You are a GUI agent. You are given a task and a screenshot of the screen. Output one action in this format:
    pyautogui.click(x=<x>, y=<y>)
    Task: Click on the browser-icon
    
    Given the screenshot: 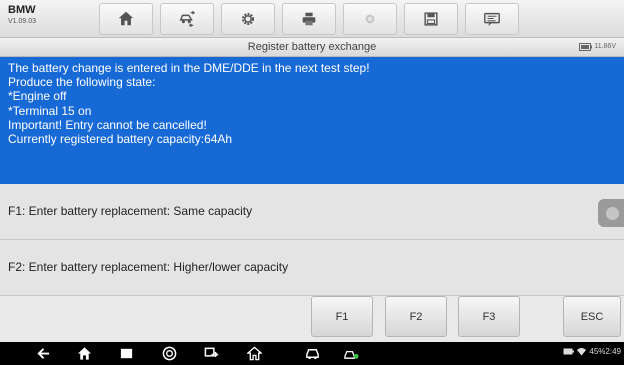 What is the action you would take?
    pyautogui.click(x=169, y=353)
    